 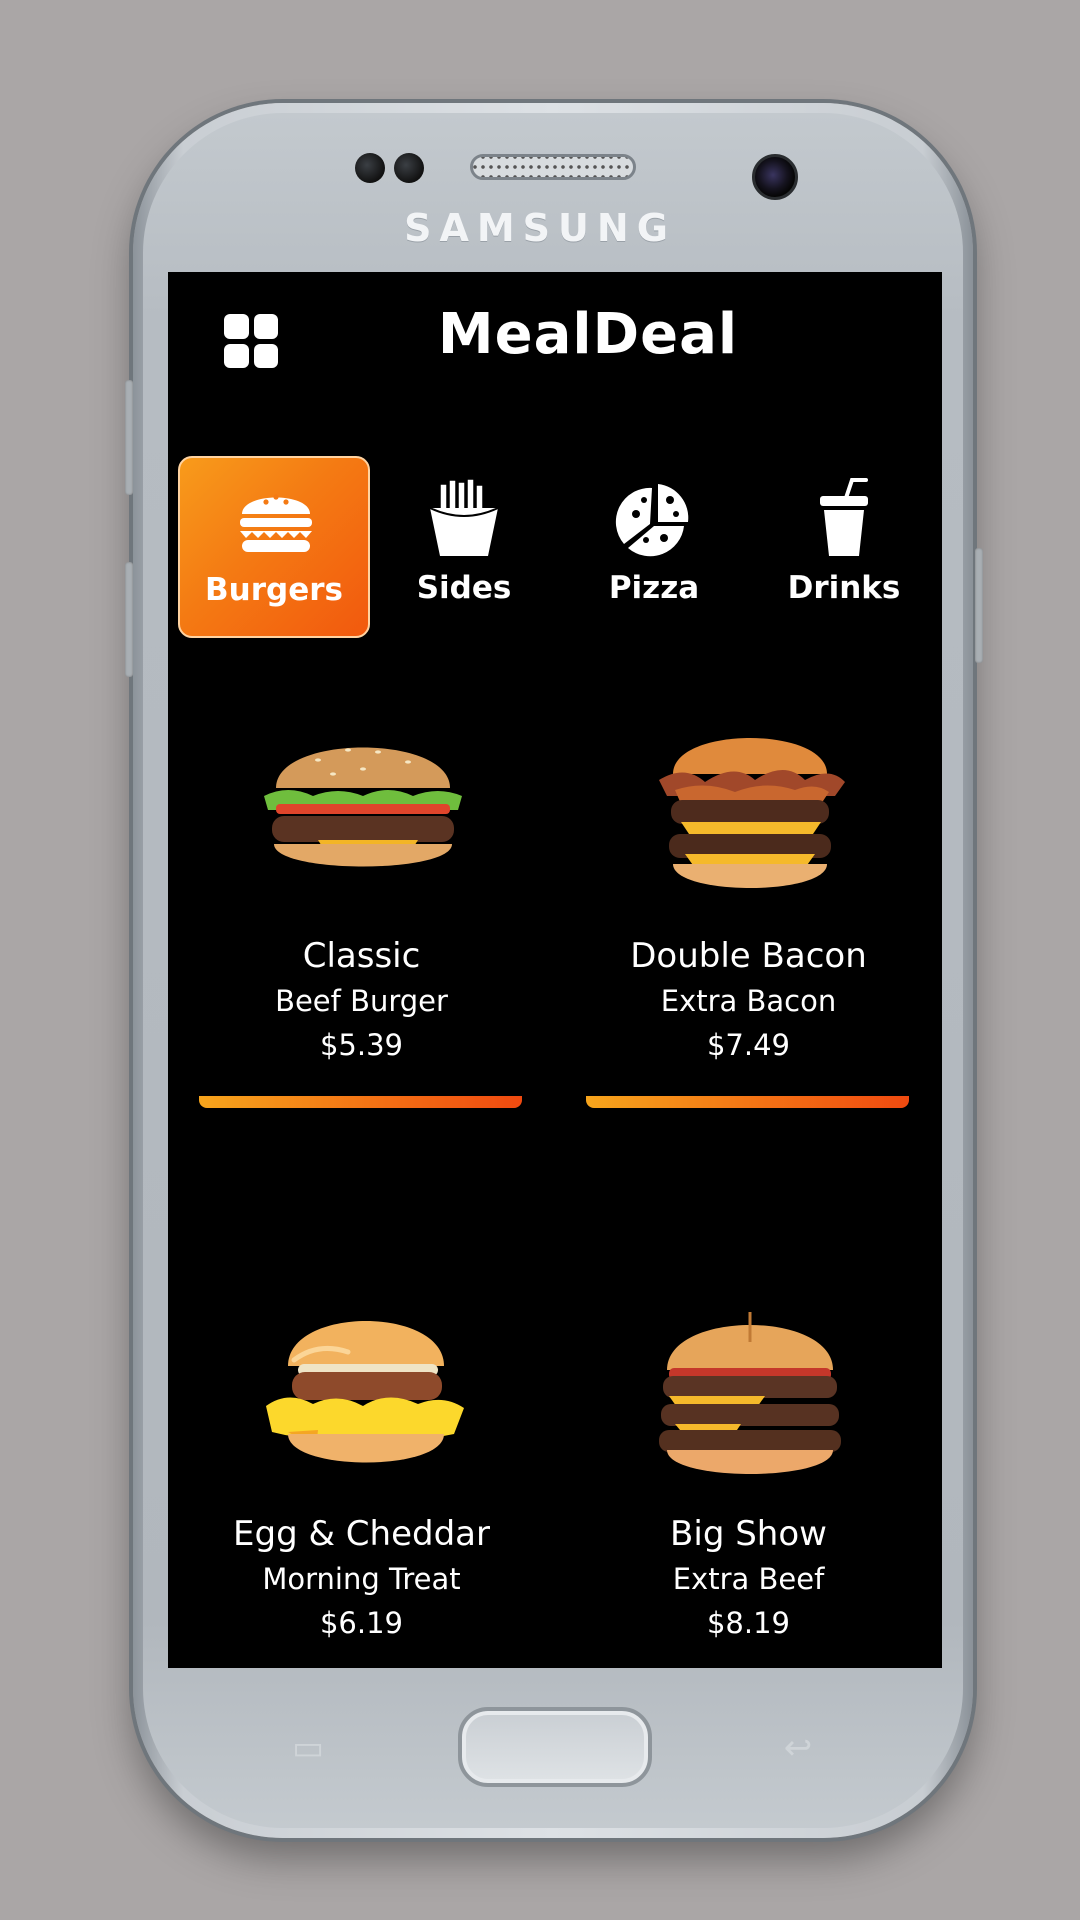 I want to click on light-sensor, so click(x=409, y=168).